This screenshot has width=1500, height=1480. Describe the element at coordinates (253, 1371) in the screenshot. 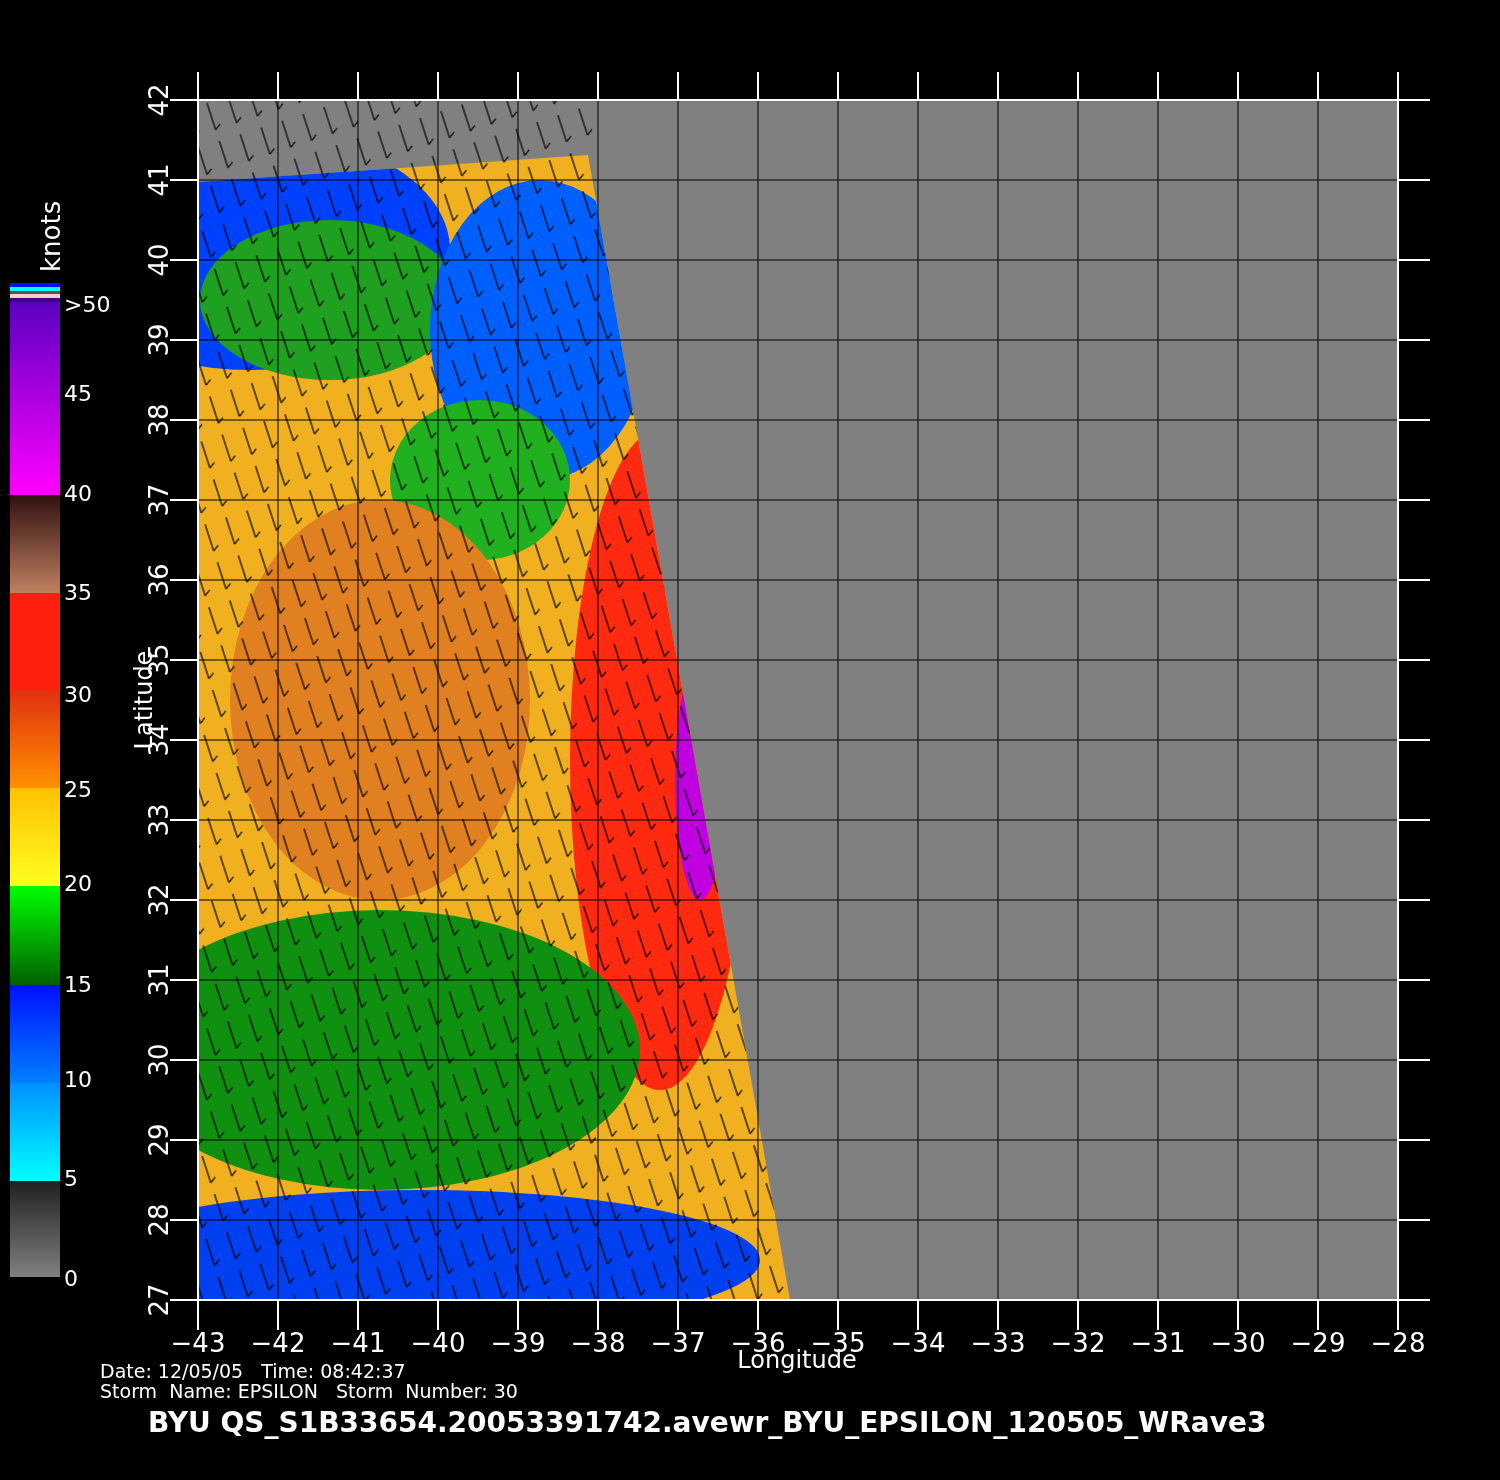

I see `info-text: Date: 12/05/05 Time: 08:42:37` at that location.